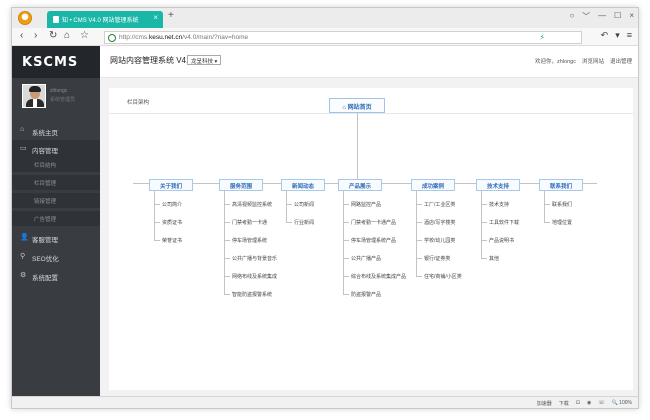 The height and width of the screenshot is (420, 650). What do you see at coordinates (366, 204) in the screenshot?
I see `tree-leaf-link: 网路监控产品` at bounding box center [366, 204].